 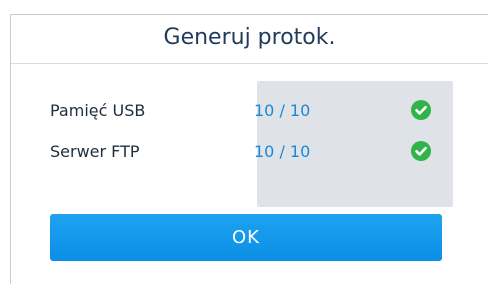 I want to click on ok-button: OK, so click(x=246, y=237).